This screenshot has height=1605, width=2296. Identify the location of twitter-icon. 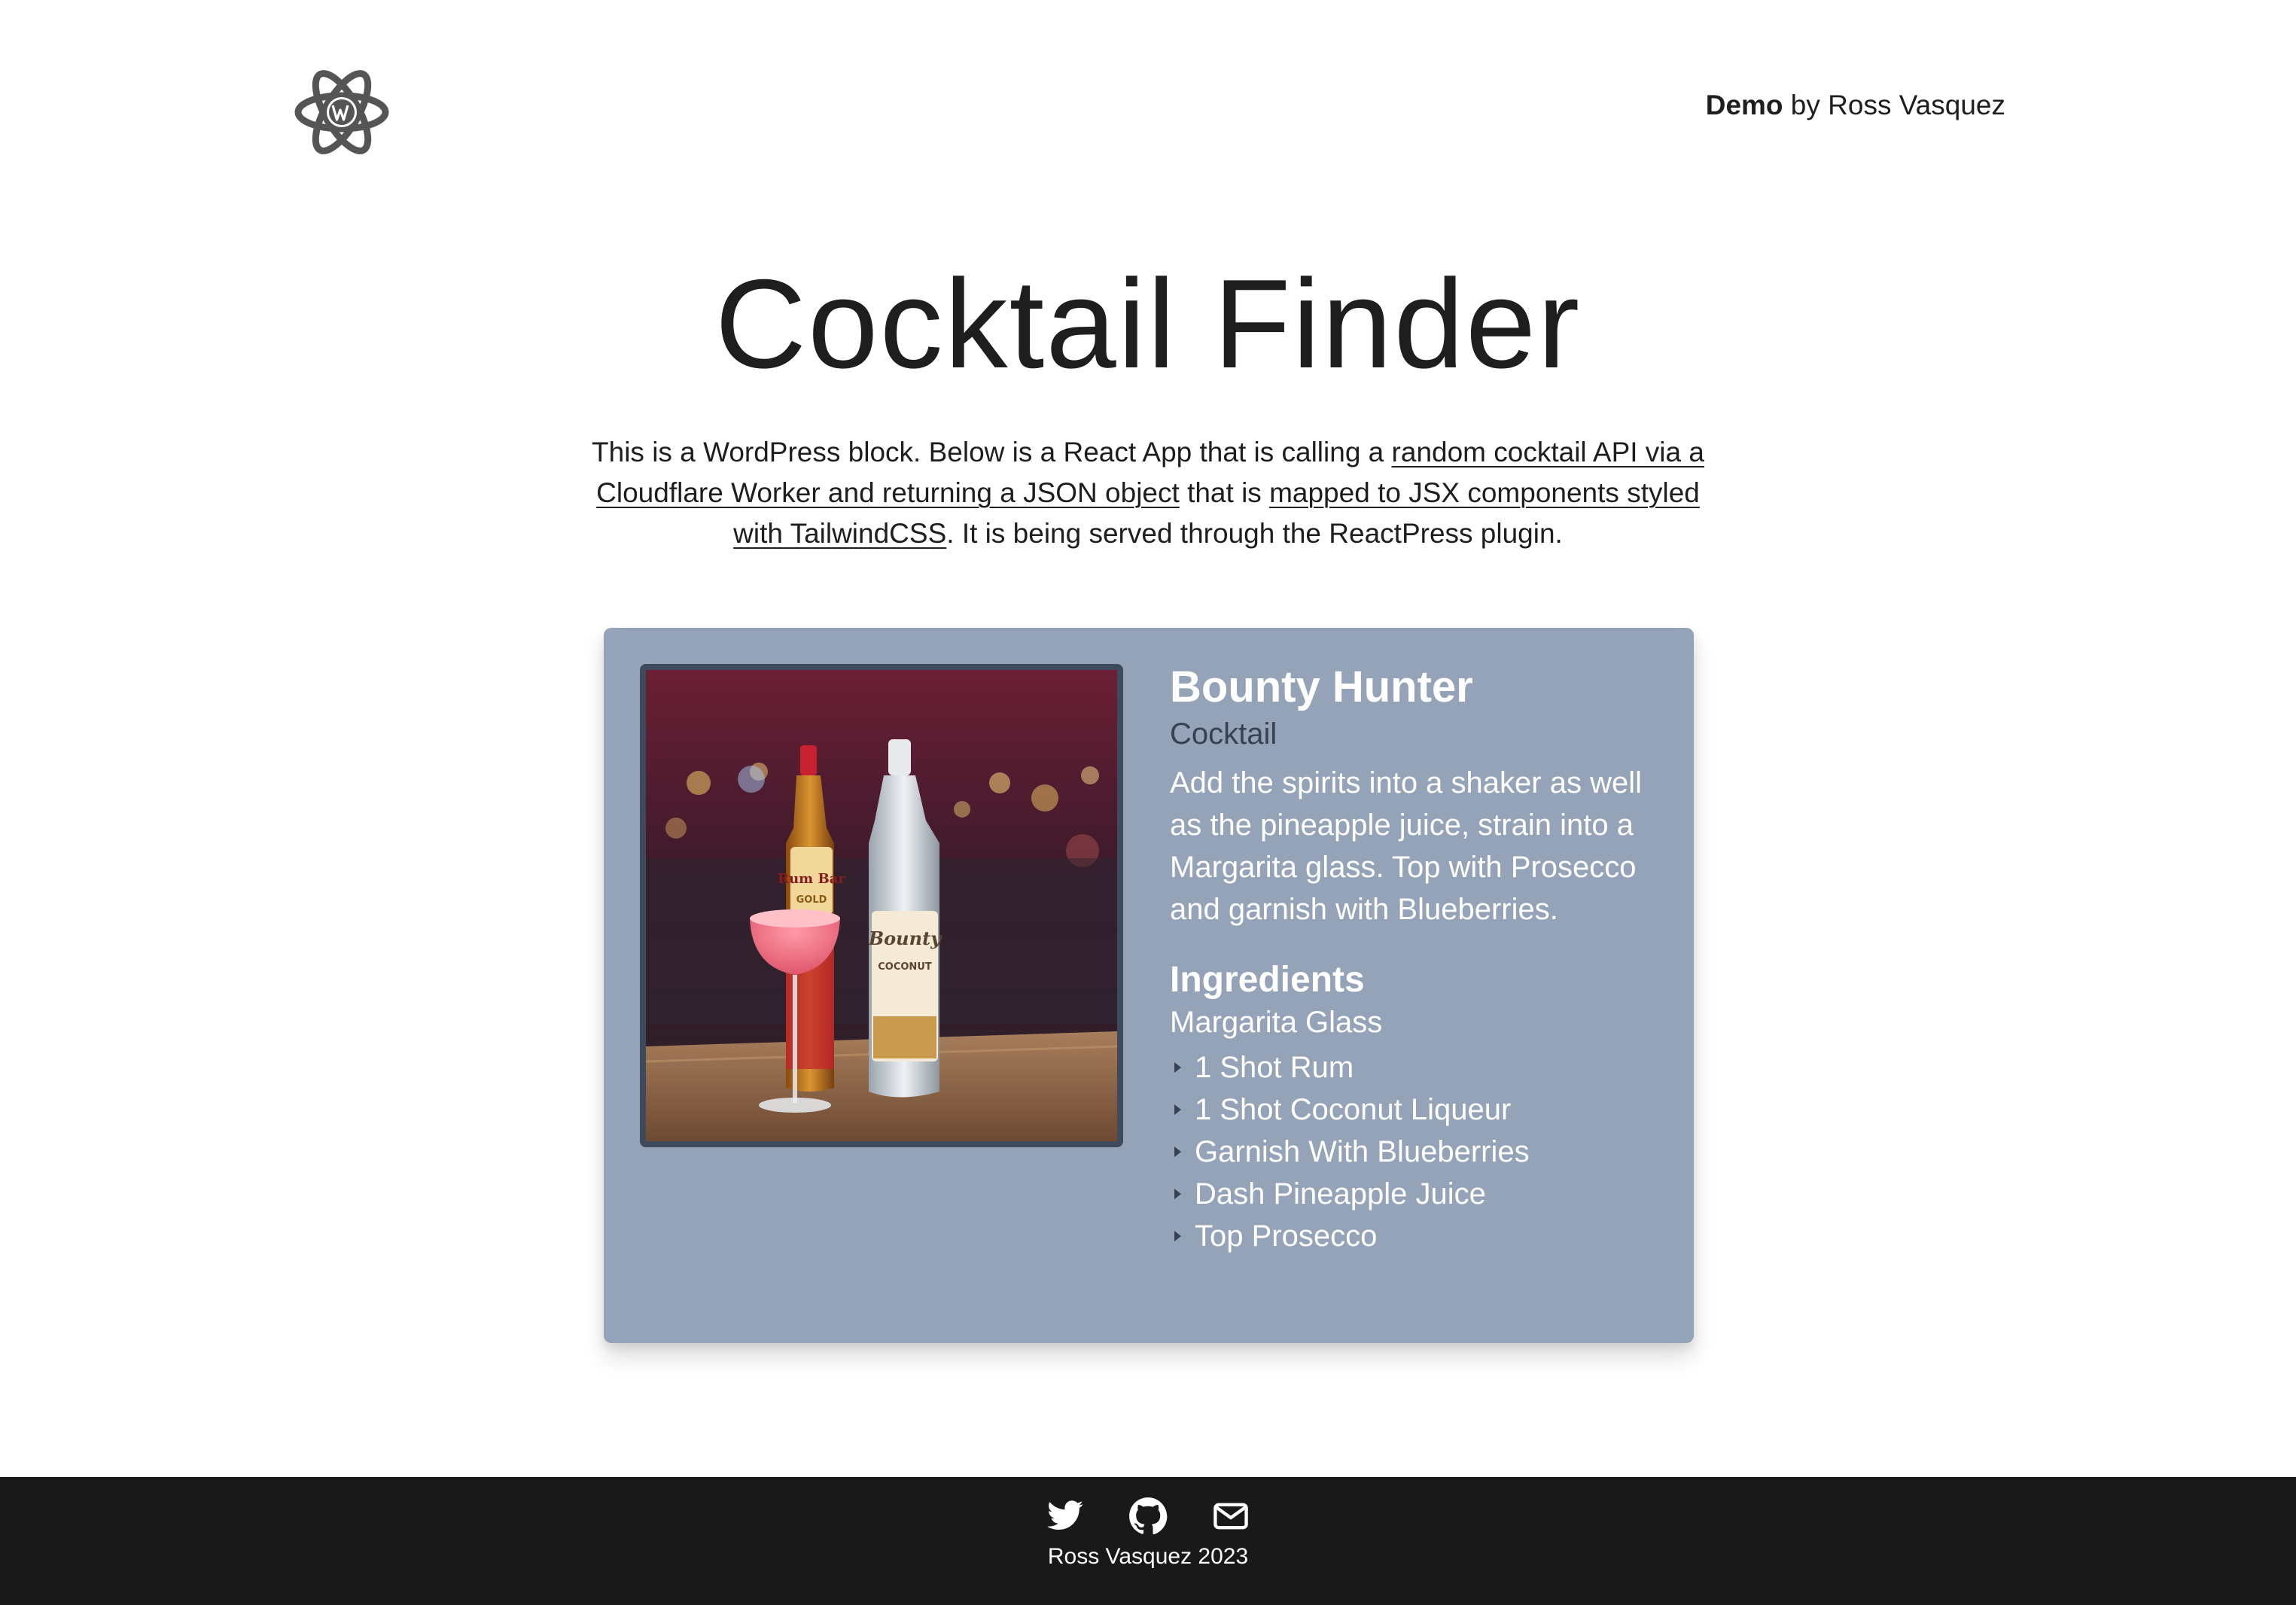
(1065, 1516).